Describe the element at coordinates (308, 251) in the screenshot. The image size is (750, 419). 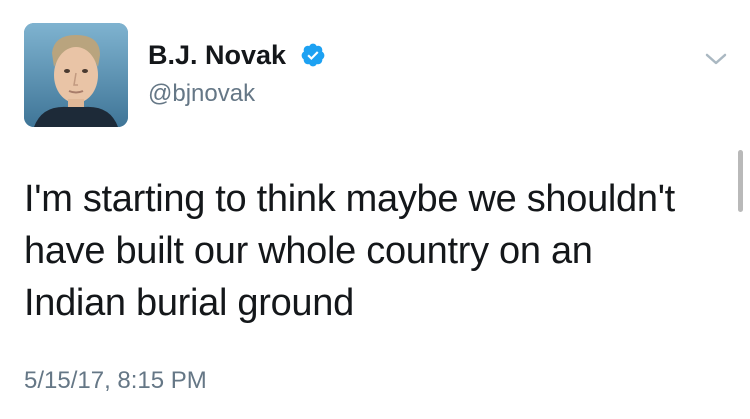
I see `tweet-text-line: have built our whole country on an` at that location.